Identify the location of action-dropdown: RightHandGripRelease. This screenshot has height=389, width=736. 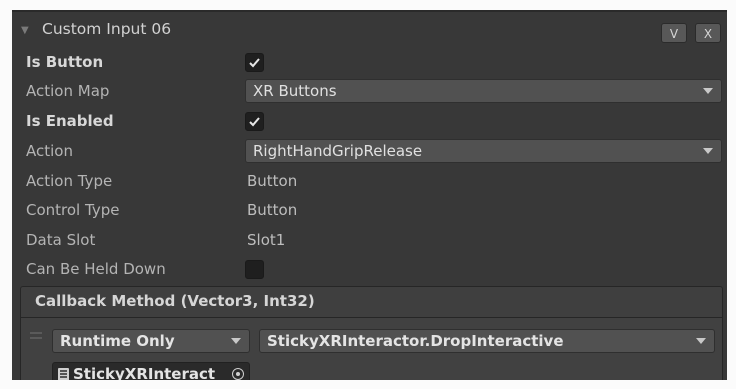
(483, 151).